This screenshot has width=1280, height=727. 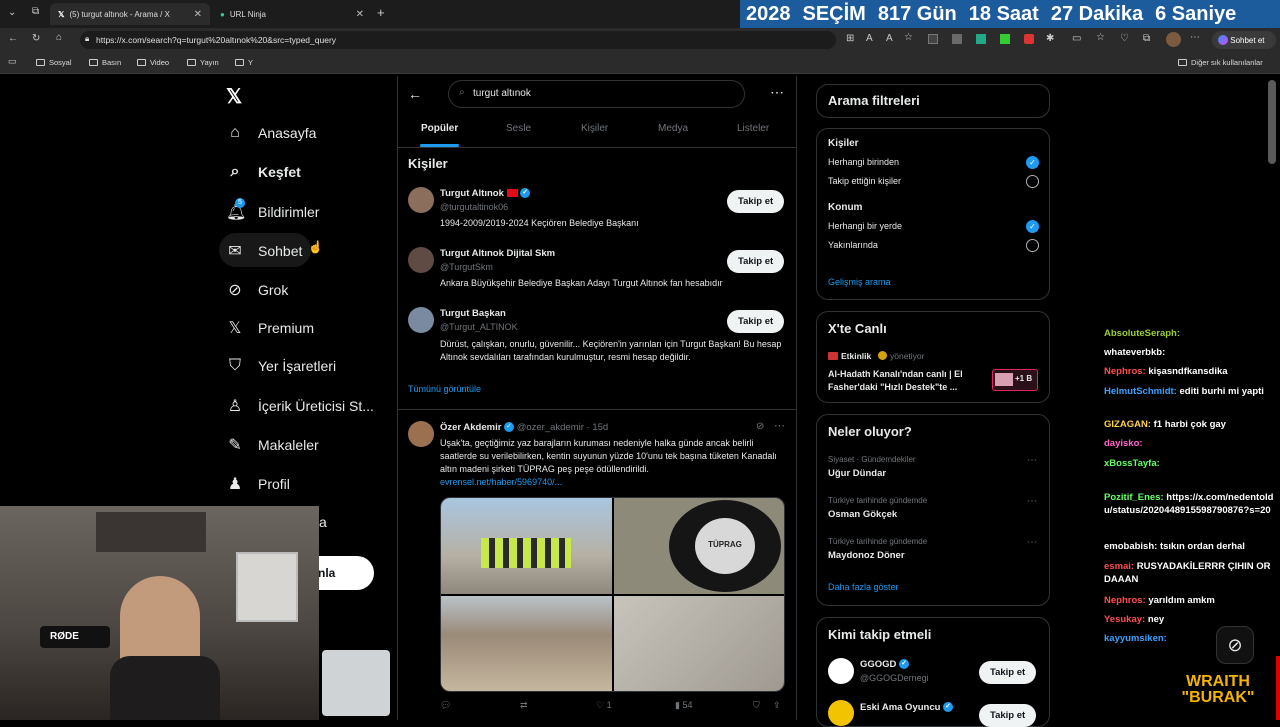 I want to click on grok-icon: ⊘, so click(x=760, y=426).